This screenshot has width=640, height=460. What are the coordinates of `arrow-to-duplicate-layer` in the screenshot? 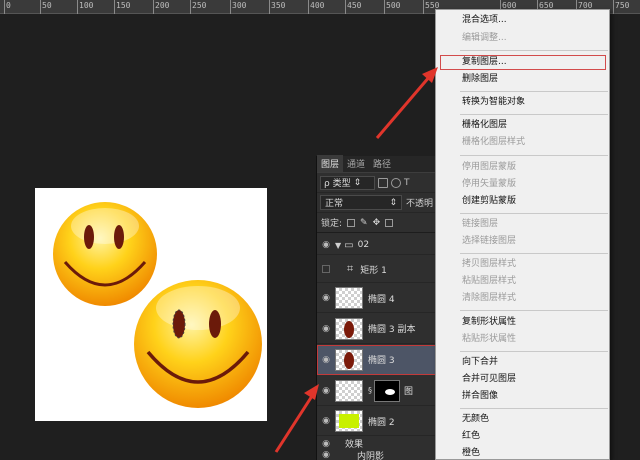 It's located at (406, 103).